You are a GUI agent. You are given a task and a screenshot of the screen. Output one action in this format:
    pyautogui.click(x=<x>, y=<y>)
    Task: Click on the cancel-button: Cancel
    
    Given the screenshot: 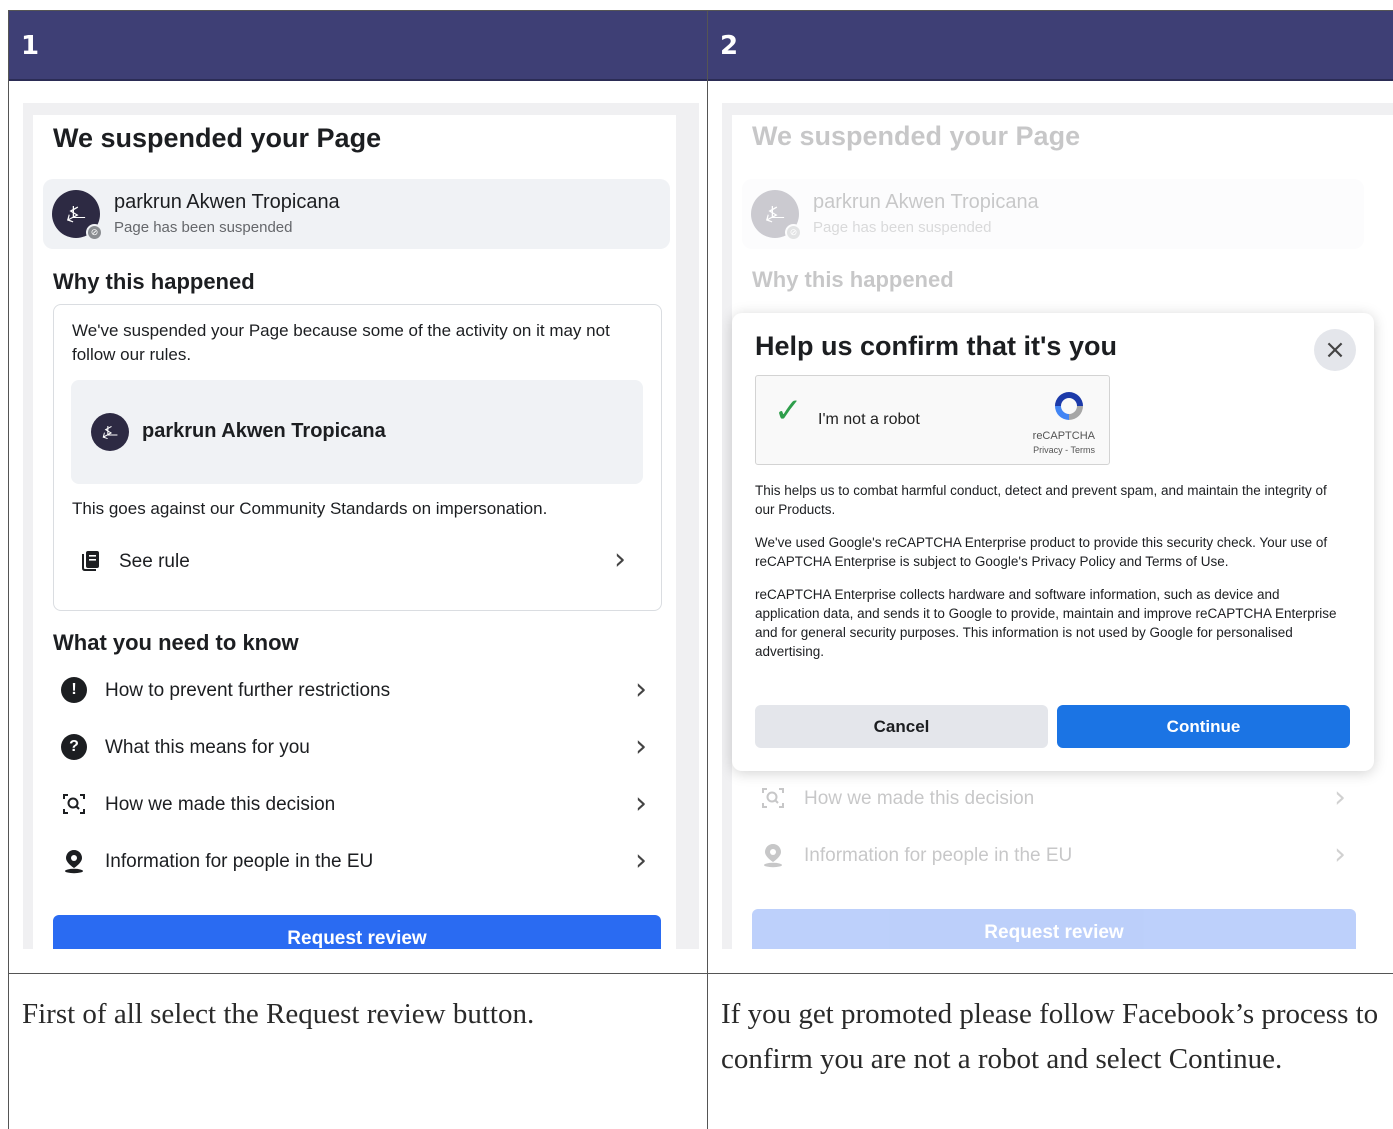 What is the action you would take?
    pyautogui.click(x=901, y=726)
    